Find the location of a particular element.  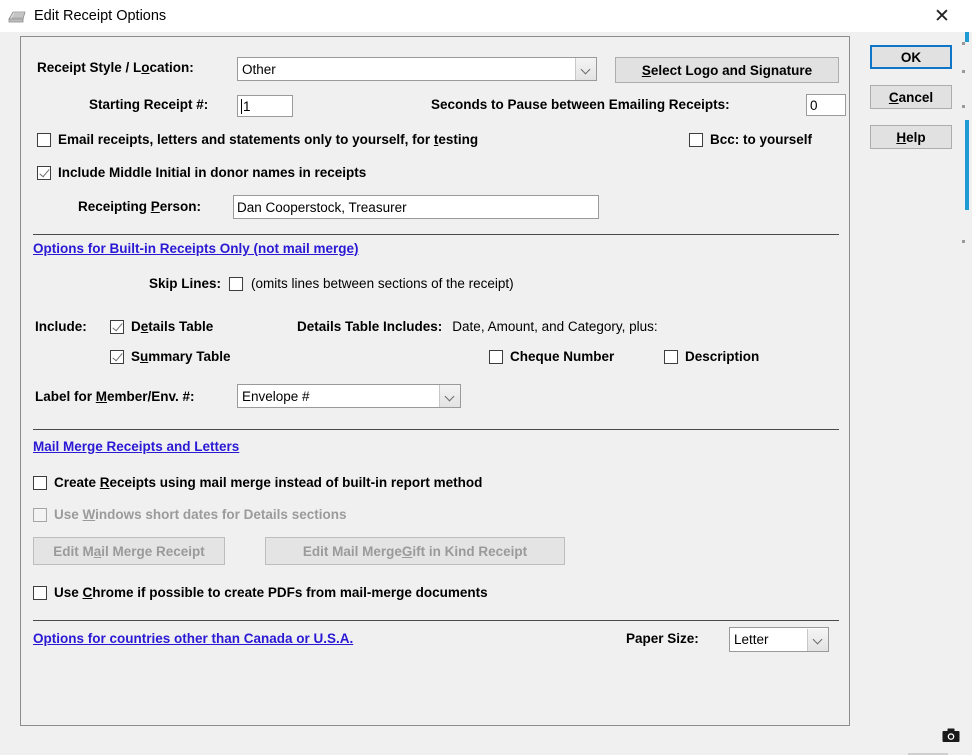

description-label: Description is located at coordinates (722, 356).